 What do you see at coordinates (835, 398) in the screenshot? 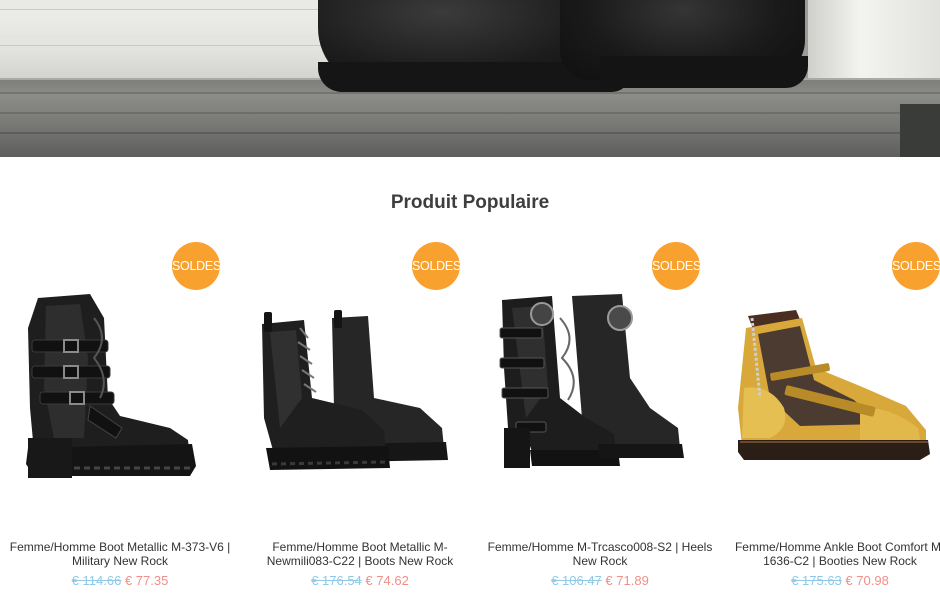
I see `product-image-gold-ankle-boot` at bounding box center [835, 398].